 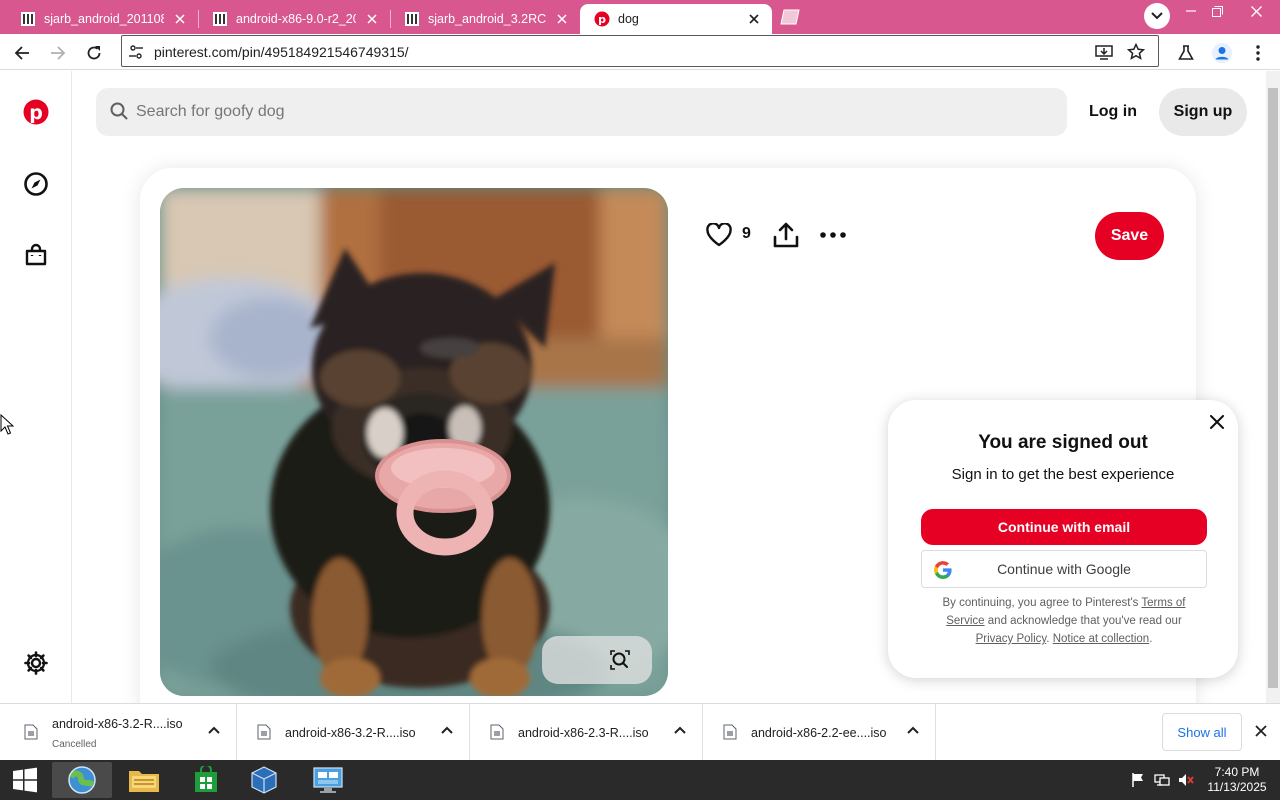 I want to click on gear-icon, so click(x=36, y=663).